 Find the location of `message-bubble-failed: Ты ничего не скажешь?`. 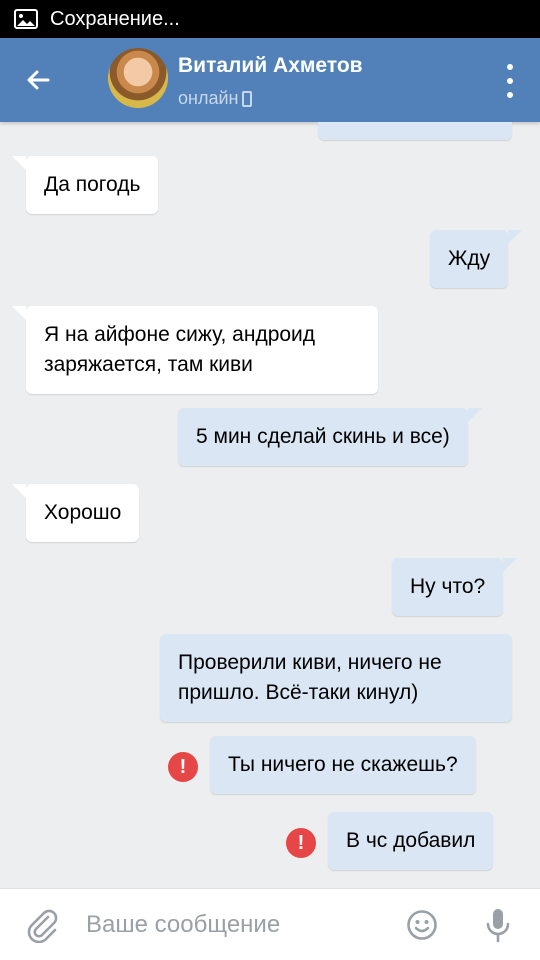

message-bubble-failed: Ты ничего не скажешь? is located at coordinates (343, 765).